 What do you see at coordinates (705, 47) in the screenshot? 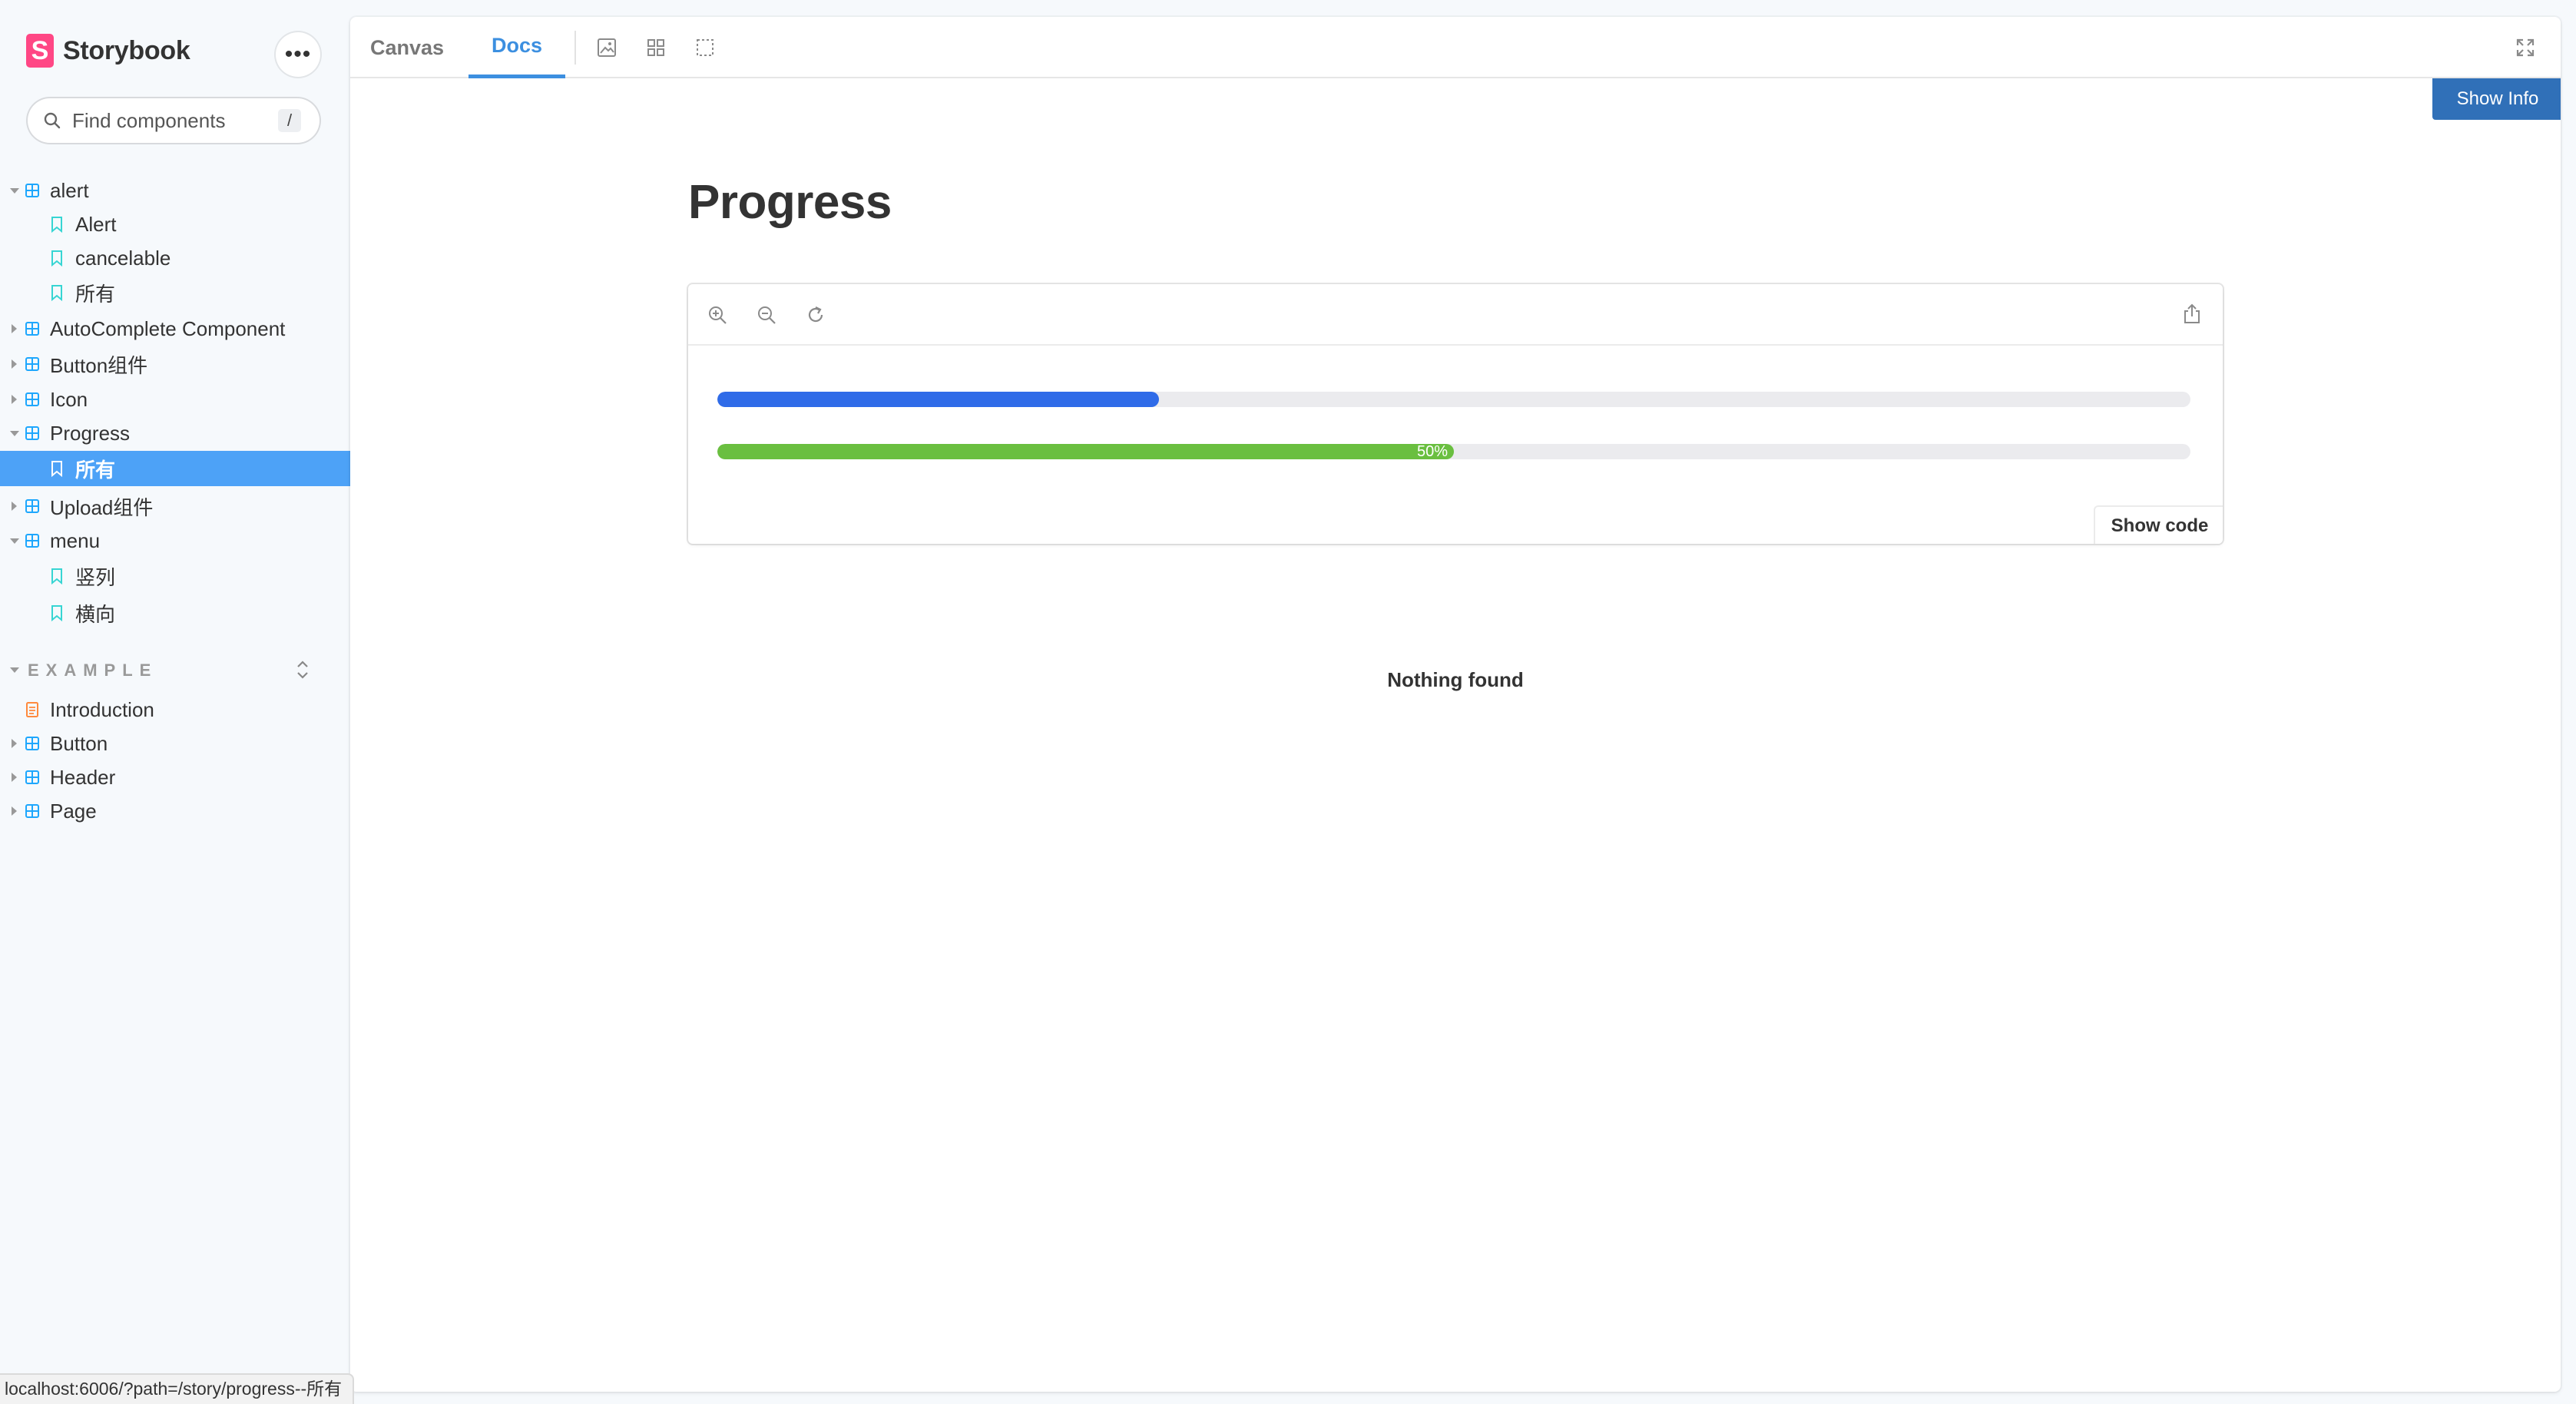
I see `outline-icon` at bounding box center [705, 47].